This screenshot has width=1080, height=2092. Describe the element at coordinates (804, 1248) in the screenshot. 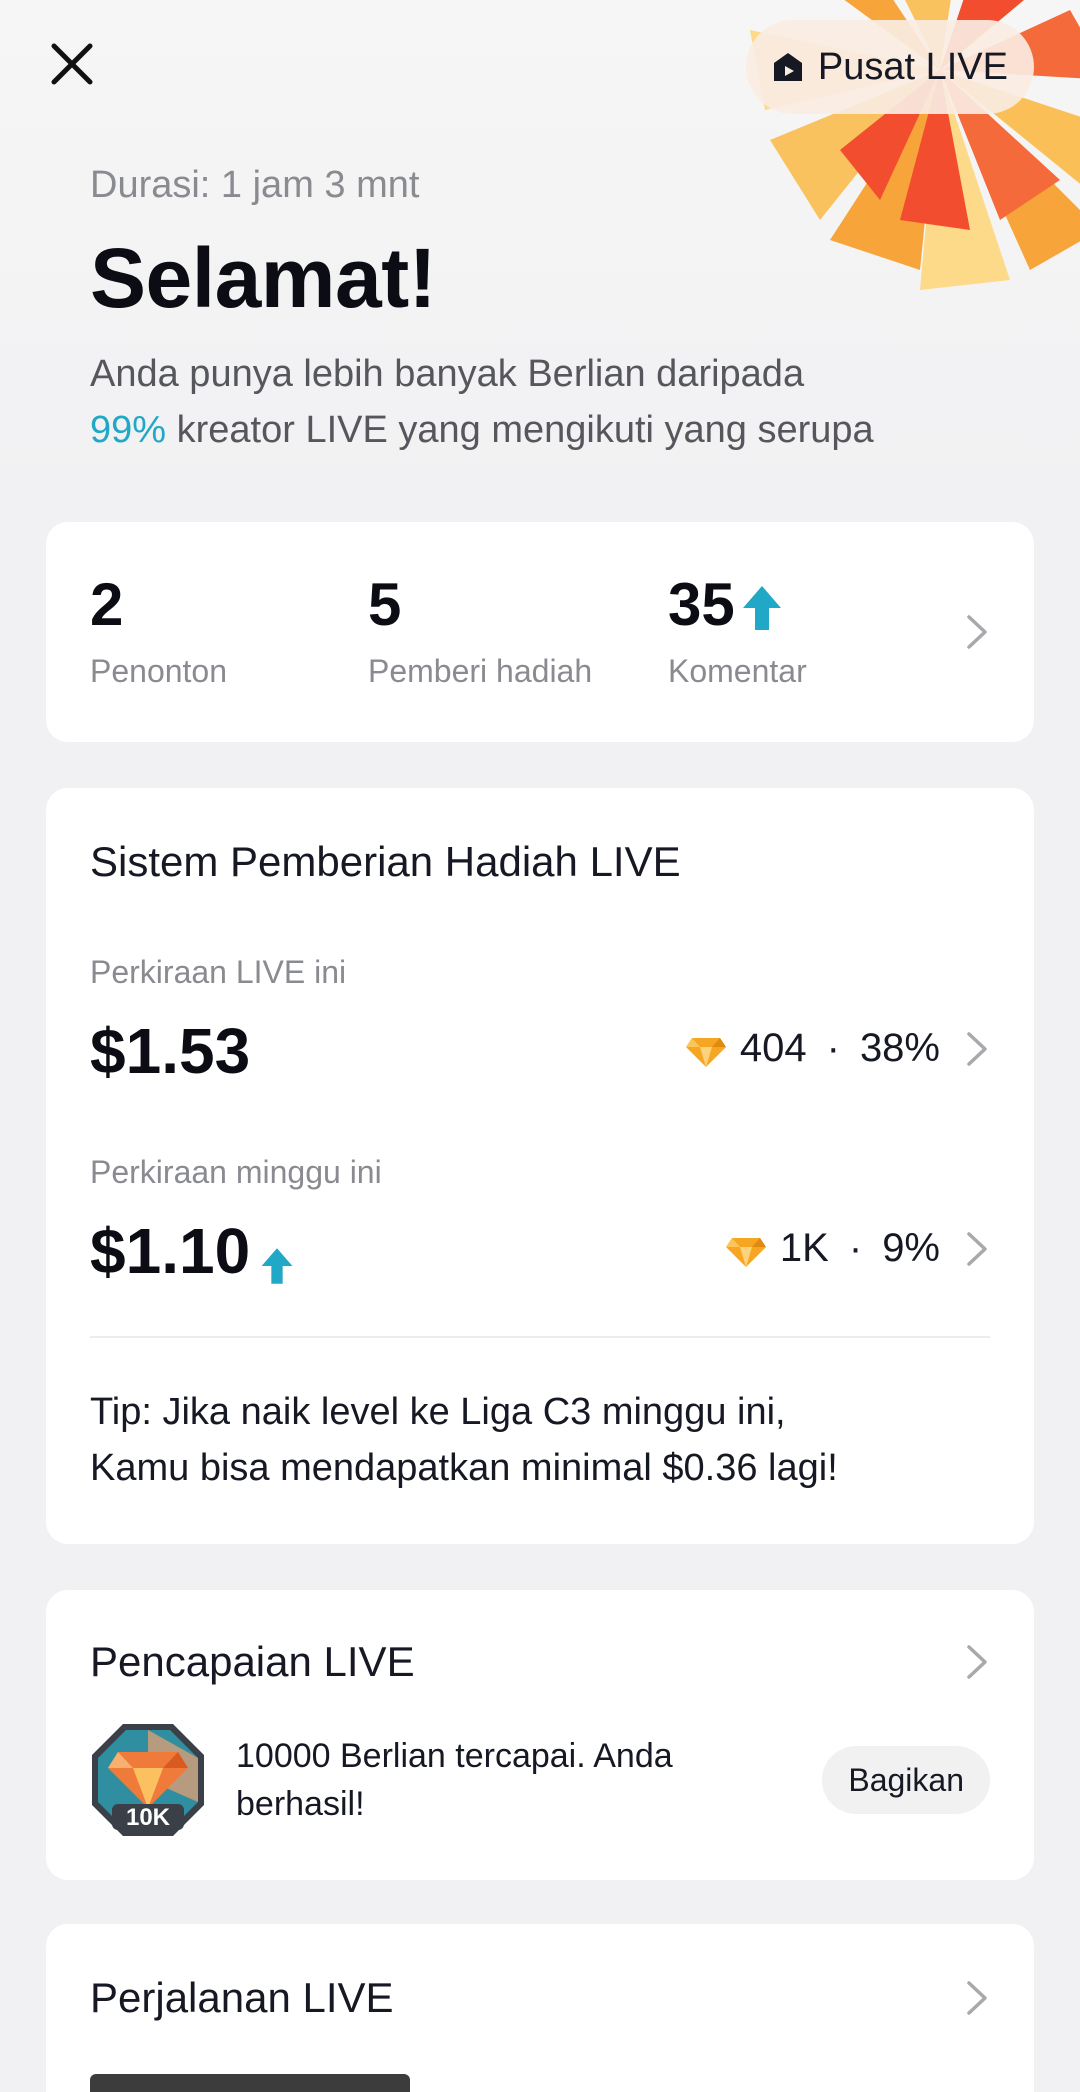

I see `this-week-diamonds: 1K` at that location.